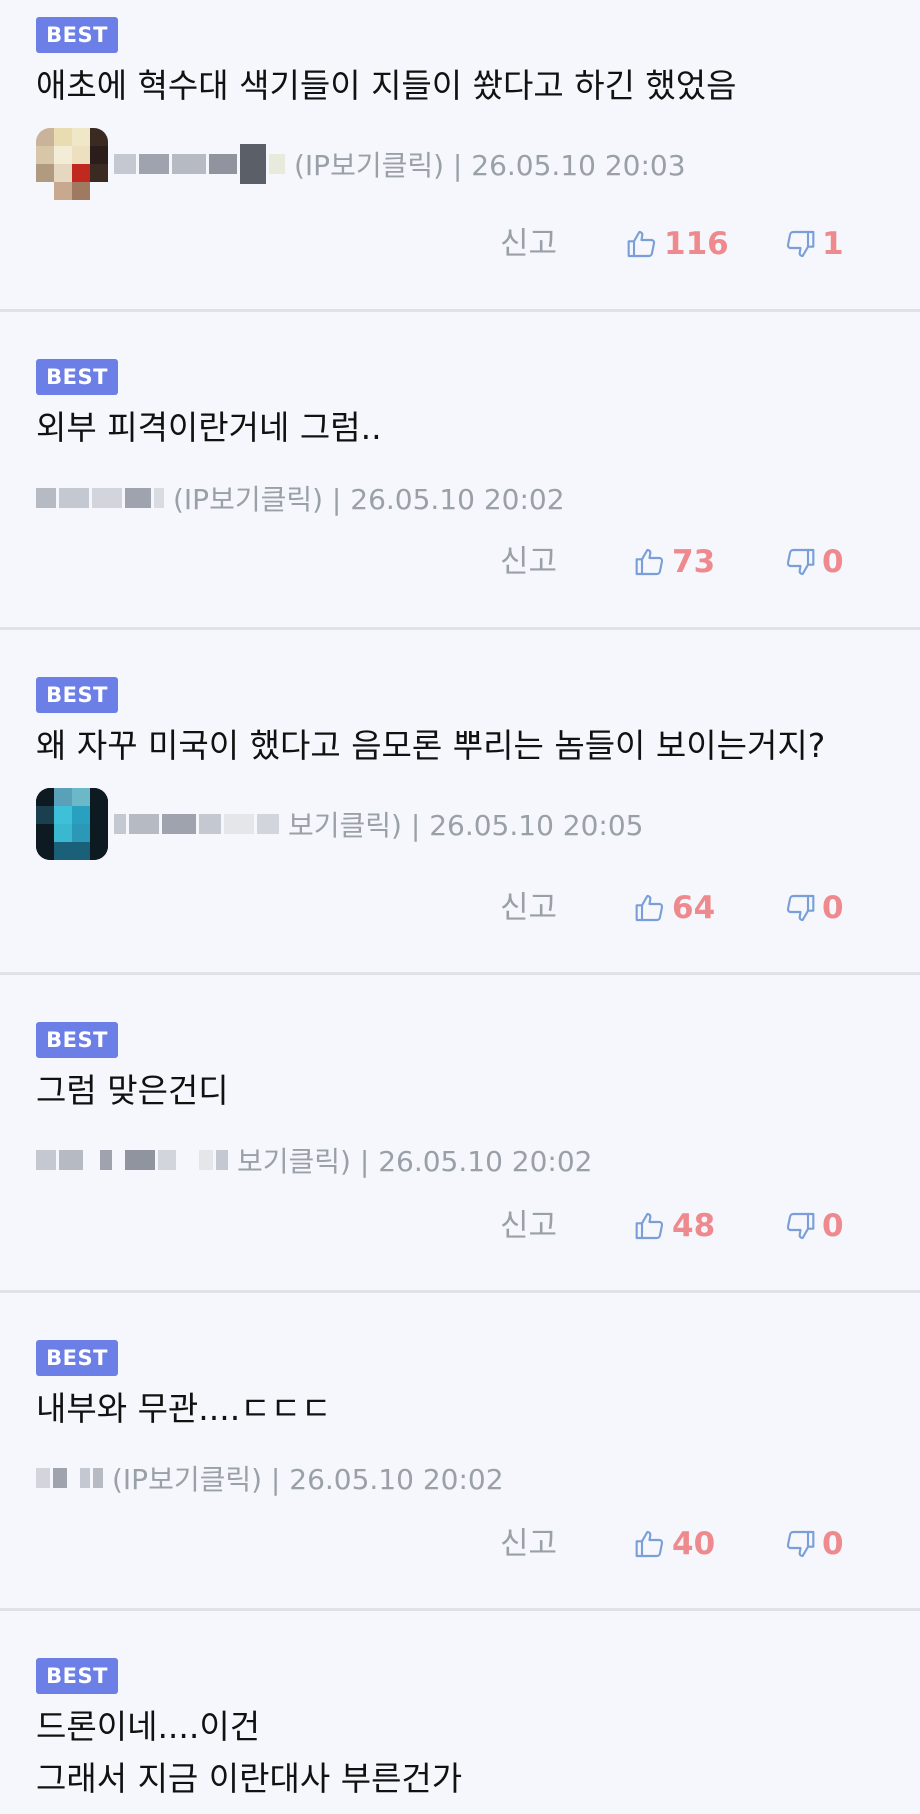 The width and height of the screenshot is (920, 1814). What do you see at coordinates (249, 1778) in the screenshot?
I see `comment-text-line: 그래서 지금 이란대사 부른건가` at bounding box center [249, 1778].